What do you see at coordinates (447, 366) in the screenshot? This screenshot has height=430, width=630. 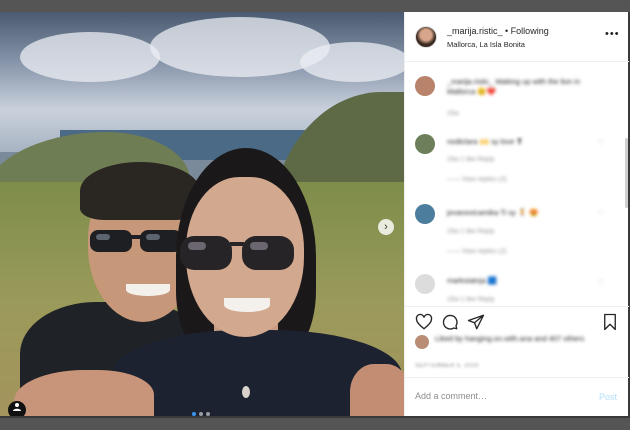 I see `post-date: SEPTEMBER 5, 2020` at bounding box center [447, 366].